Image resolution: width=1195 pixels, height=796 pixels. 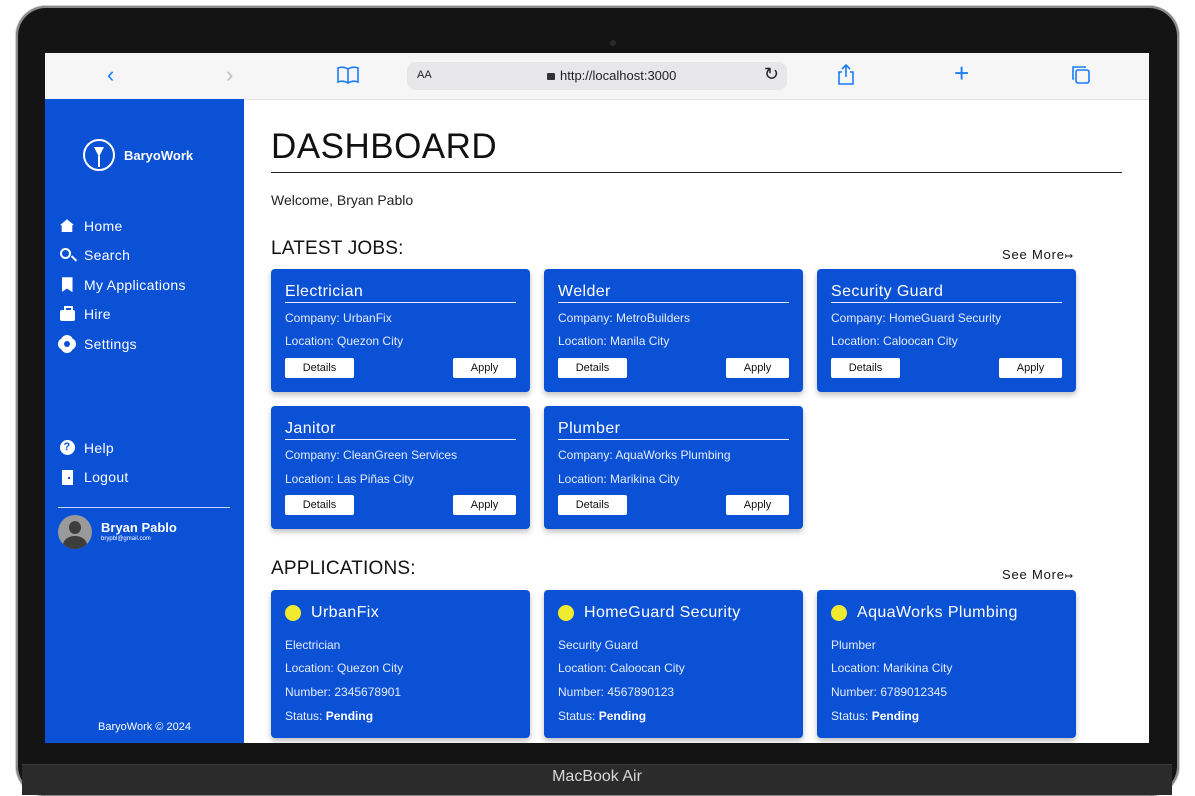 What do you see at coordinates (229, 75) in the screenshot?
I see `forward-icon: ›` at bounding box center [229, 75].